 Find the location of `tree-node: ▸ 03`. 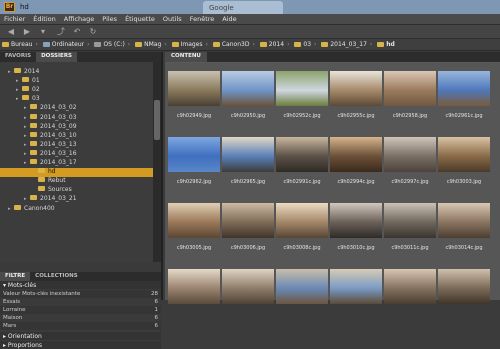

tree-node: ▸ 03 is located at coordinates (28, 99).